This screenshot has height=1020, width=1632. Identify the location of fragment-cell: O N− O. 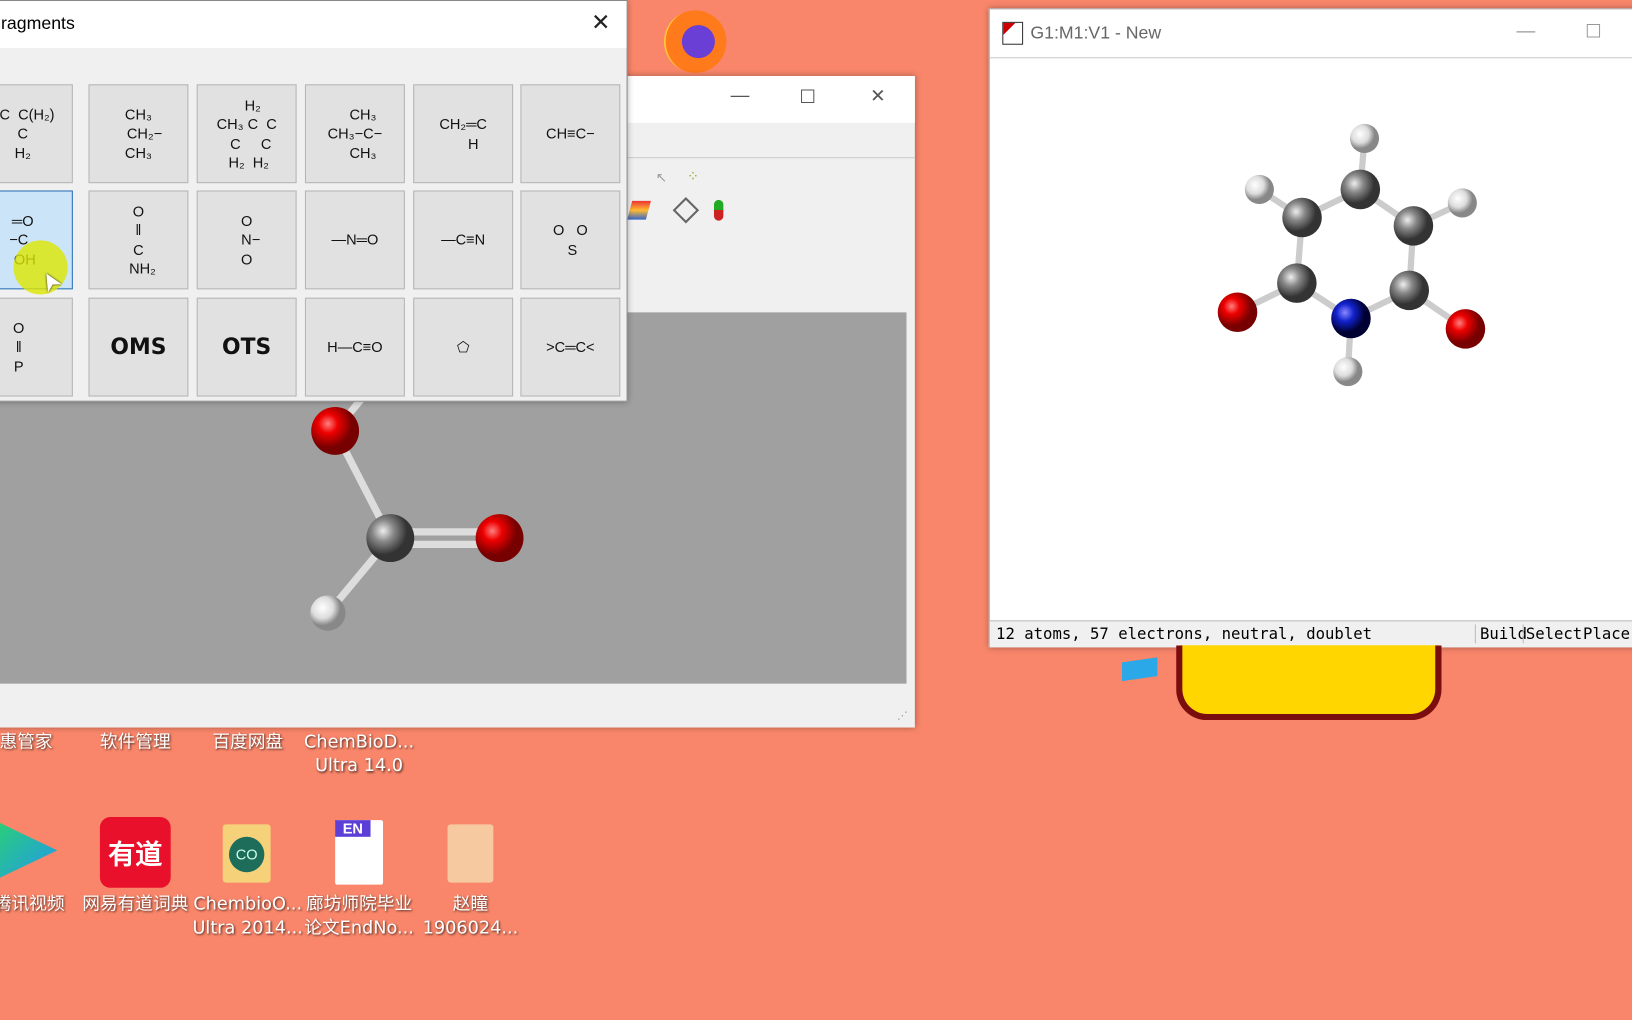
(246, 240).